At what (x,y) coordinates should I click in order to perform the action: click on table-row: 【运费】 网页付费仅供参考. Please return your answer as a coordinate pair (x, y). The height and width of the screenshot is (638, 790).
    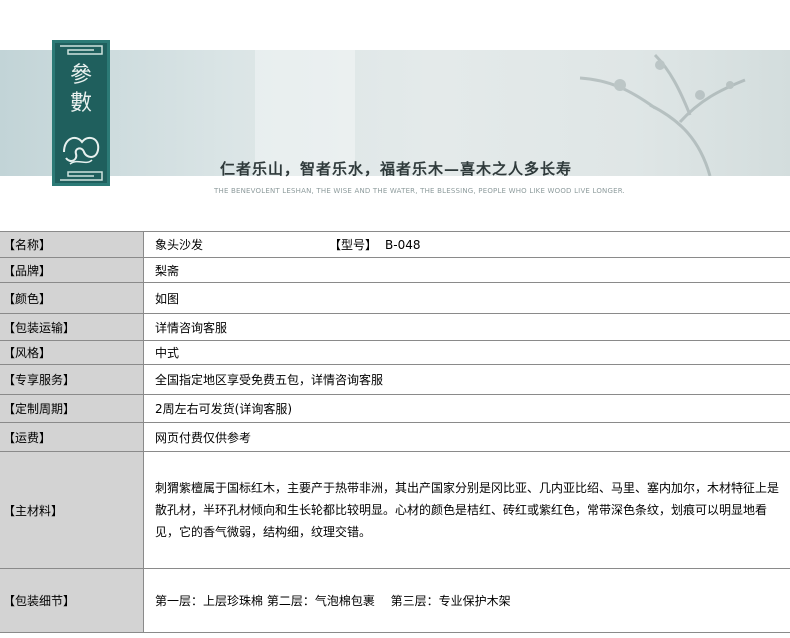
    Looking at the image, I should click on (395, 437).